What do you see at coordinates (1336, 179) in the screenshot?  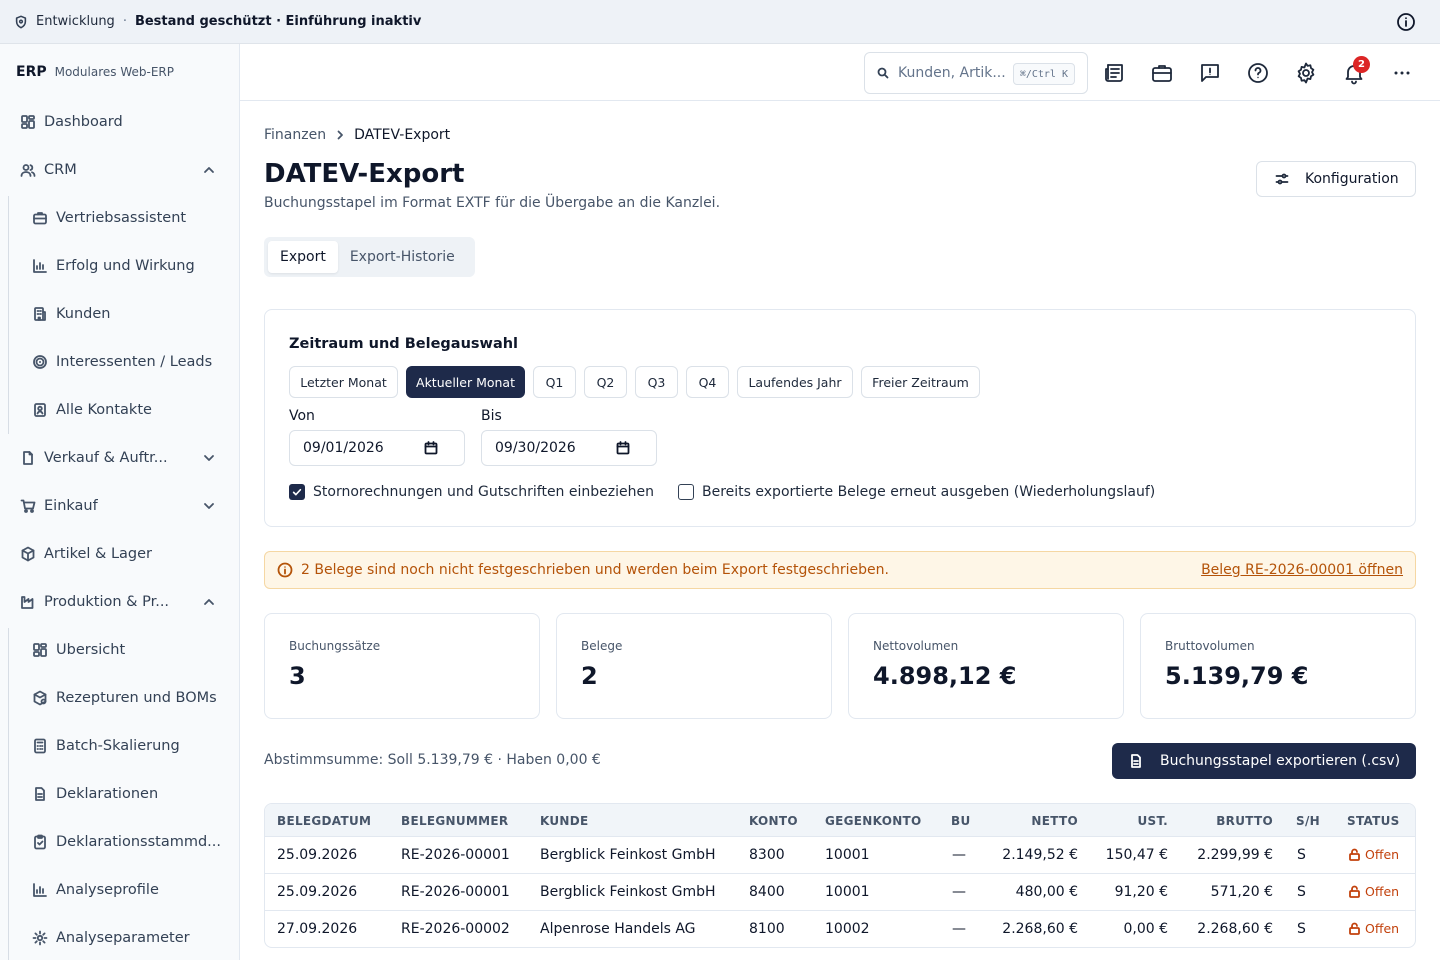 I see `configuration-button: Konfiguration` at bounding box center [1336, 179].